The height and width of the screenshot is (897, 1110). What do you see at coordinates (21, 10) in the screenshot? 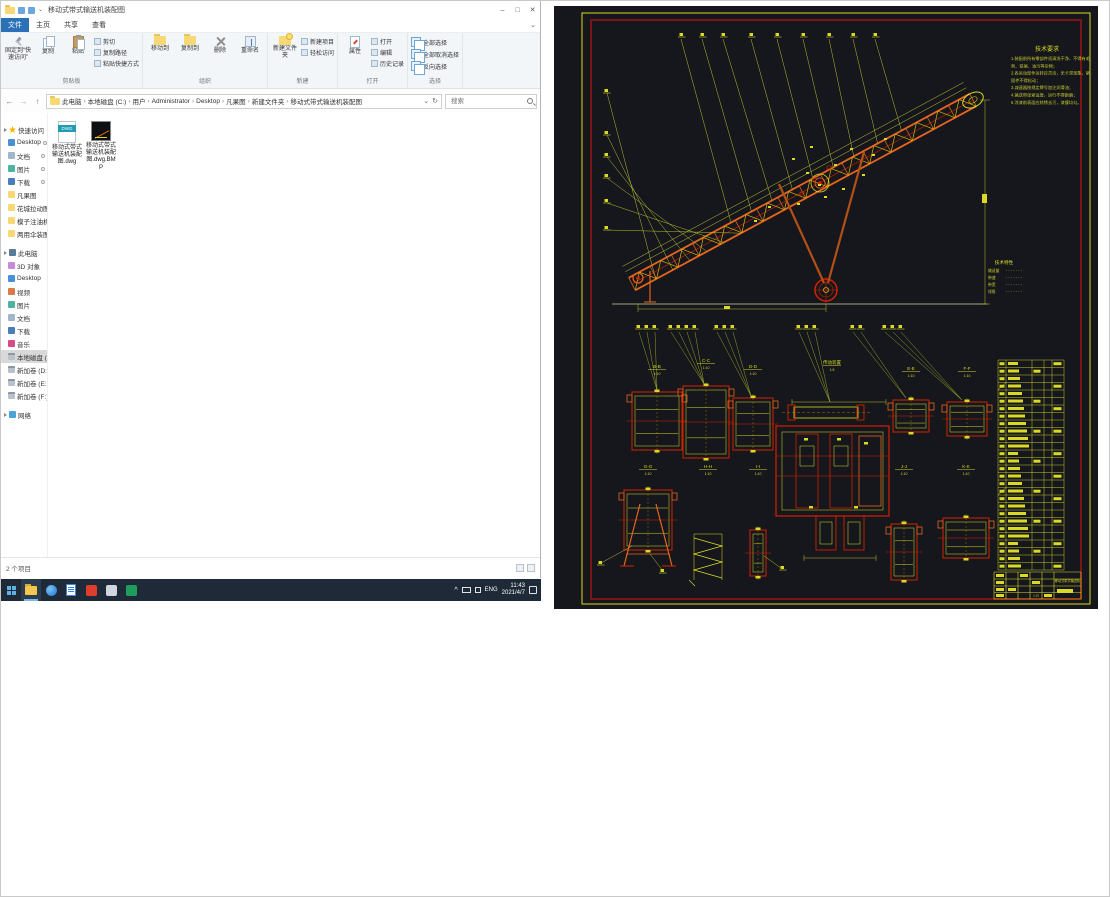
I see `qat-properties-icon` at bounding box center [21, 10].